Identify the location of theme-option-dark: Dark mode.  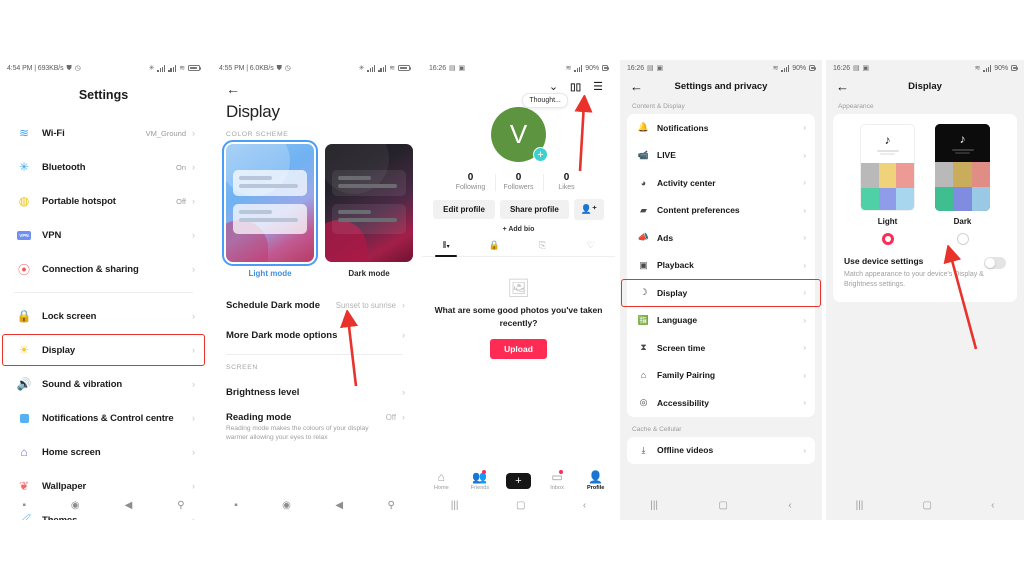
(369, 211).